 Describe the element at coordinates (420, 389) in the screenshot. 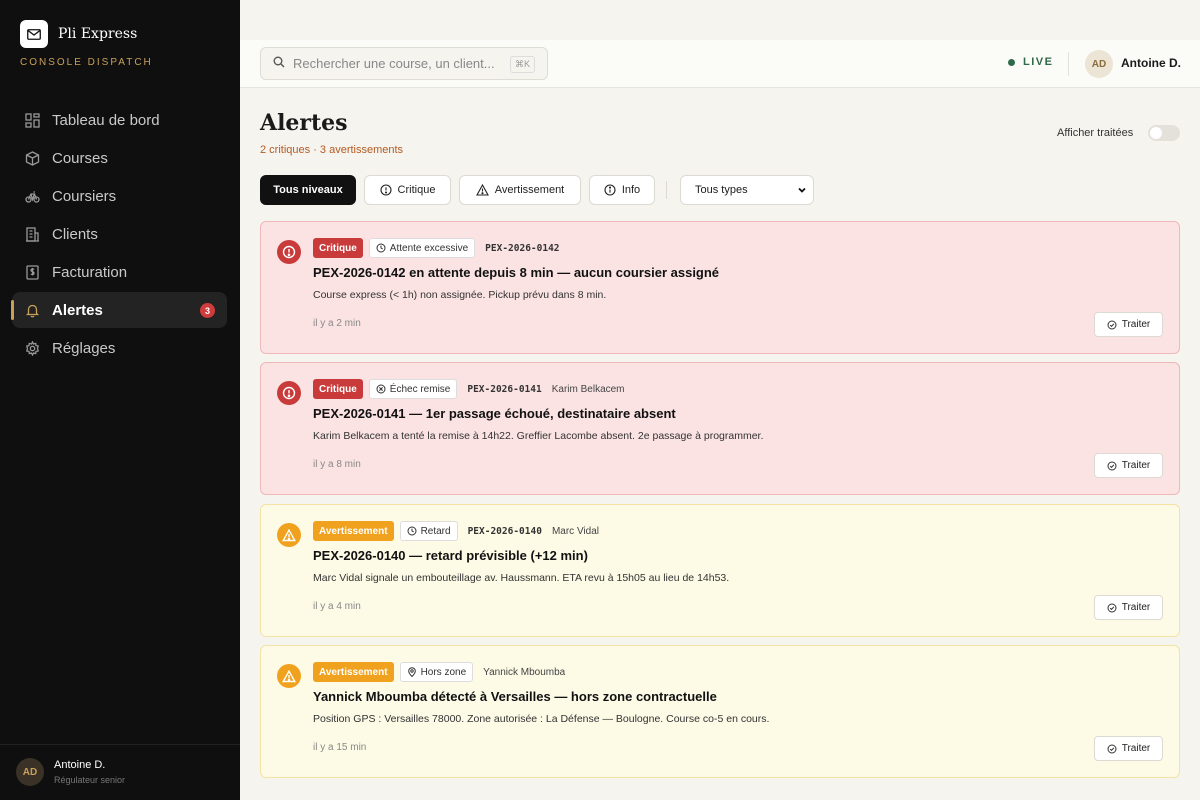

I see `type-label: Échec remise` at that location.